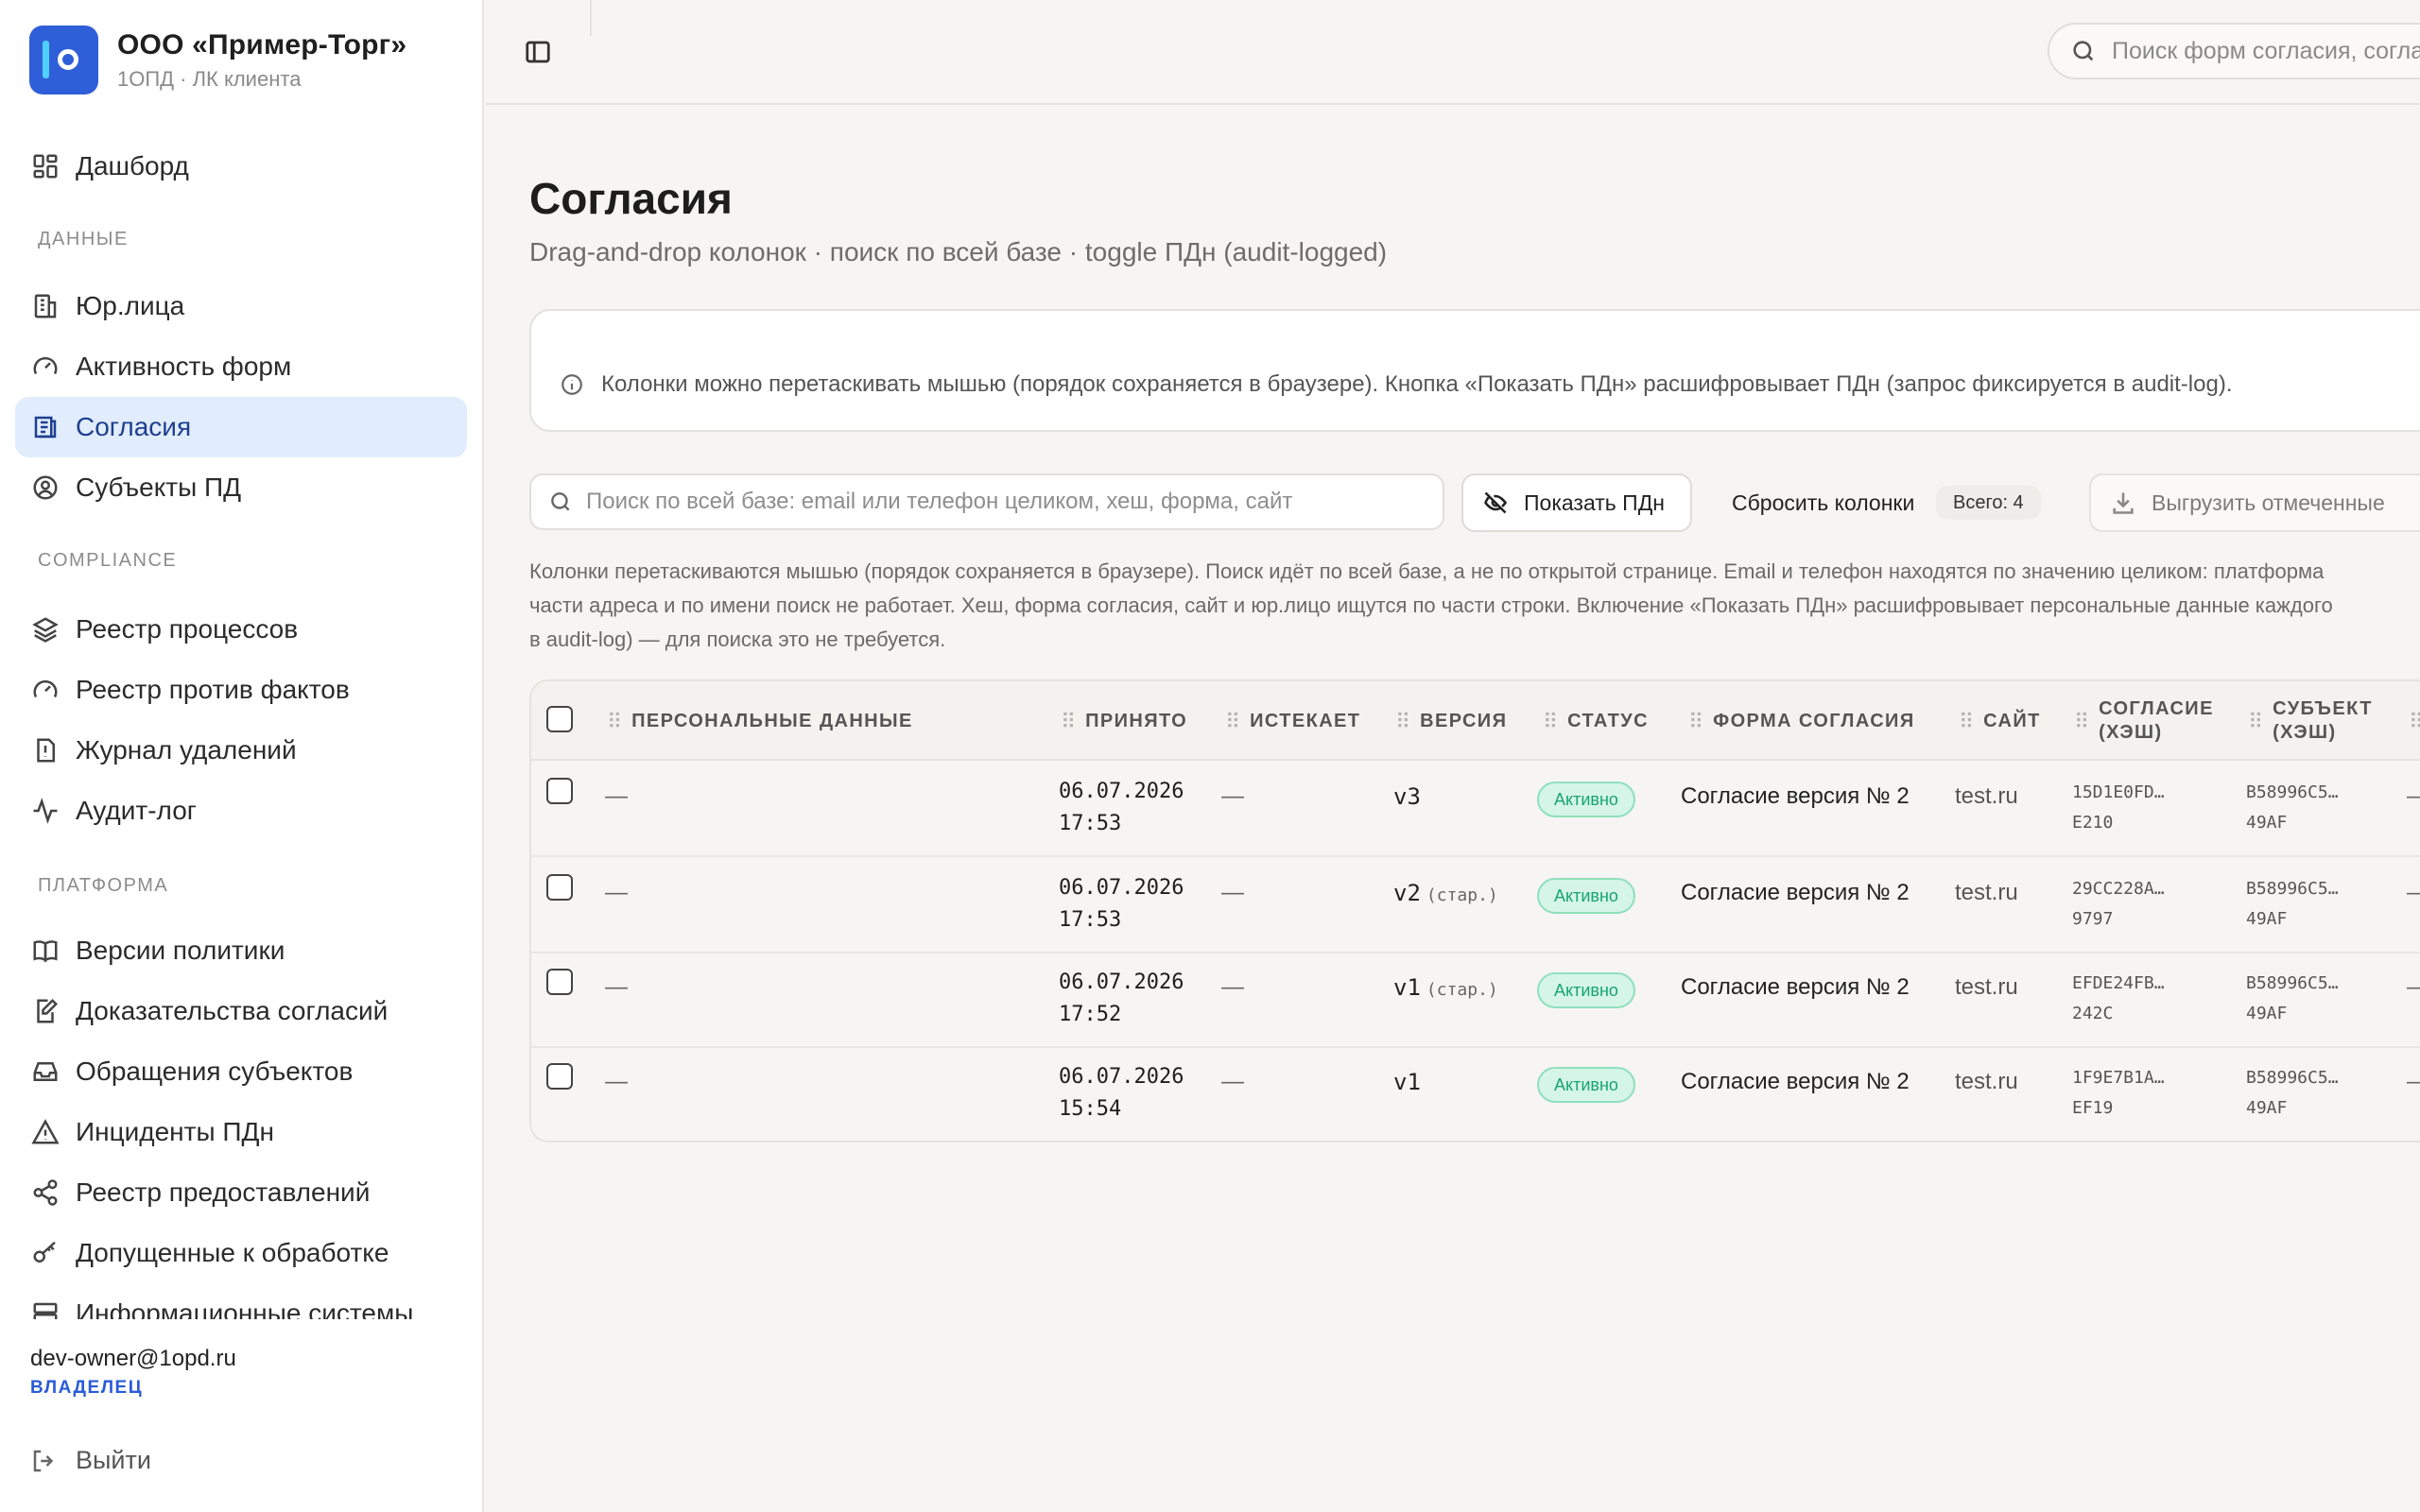 The image size is (2420, 1512). Describe the element at coordinates (241, 1301) in the screenshot. I see `sidebar-item-information-systems: Информационные системы` at that location.